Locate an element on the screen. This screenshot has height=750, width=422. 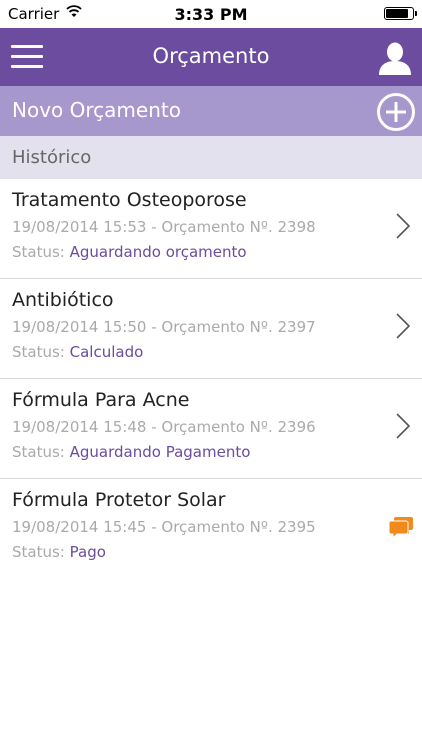
status-value: Aguardando Pagamento is located at coordinates (160, 452).